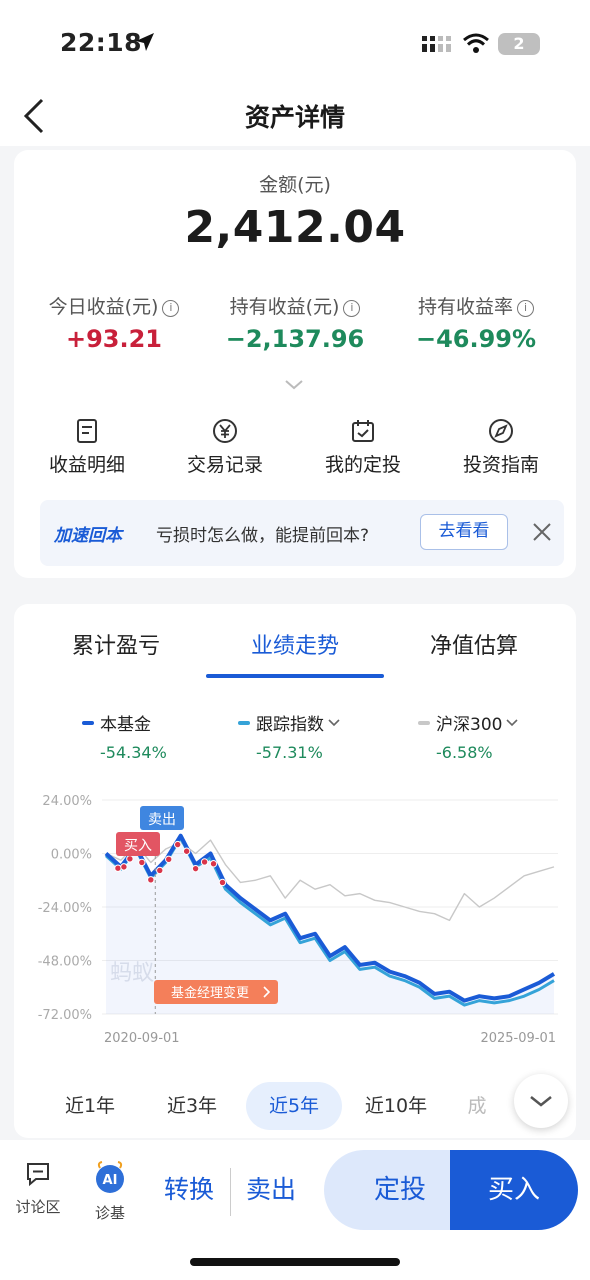 This screenshot has width=590, height=1280. I want to click on cellular-signal-icon, so click(436, 44).